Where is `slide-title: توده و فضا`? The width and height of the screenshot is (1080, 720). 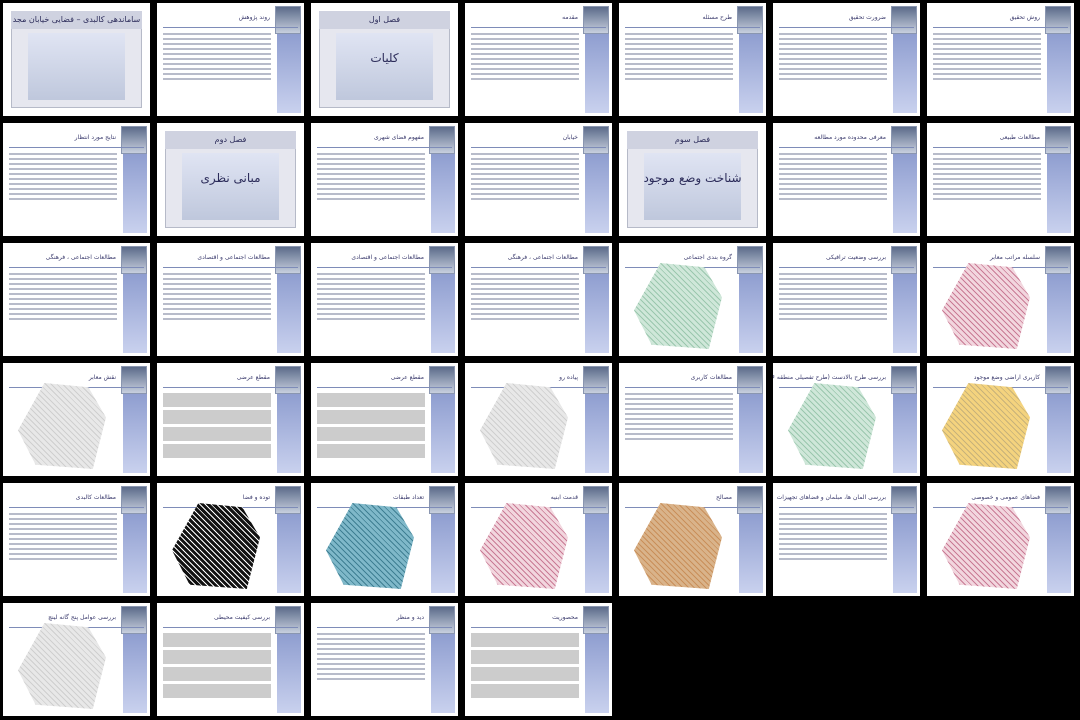
slide-title: توده و فضا is located at coordinates (256, 497).